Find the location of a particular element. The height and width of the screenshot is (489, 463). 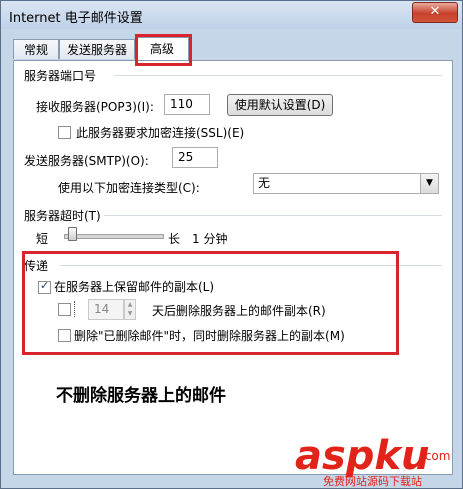

ssl-checkbox is located at coordinates (64, 132).